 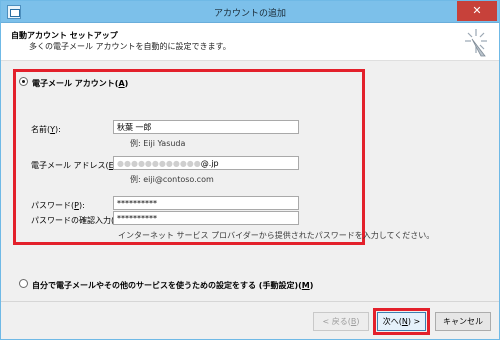 What do you see at coordinates (159, 163) in the screenshot?
I see `email-masked-part: ●●●●●●●●●●●●` at bounding box center [159, 163].